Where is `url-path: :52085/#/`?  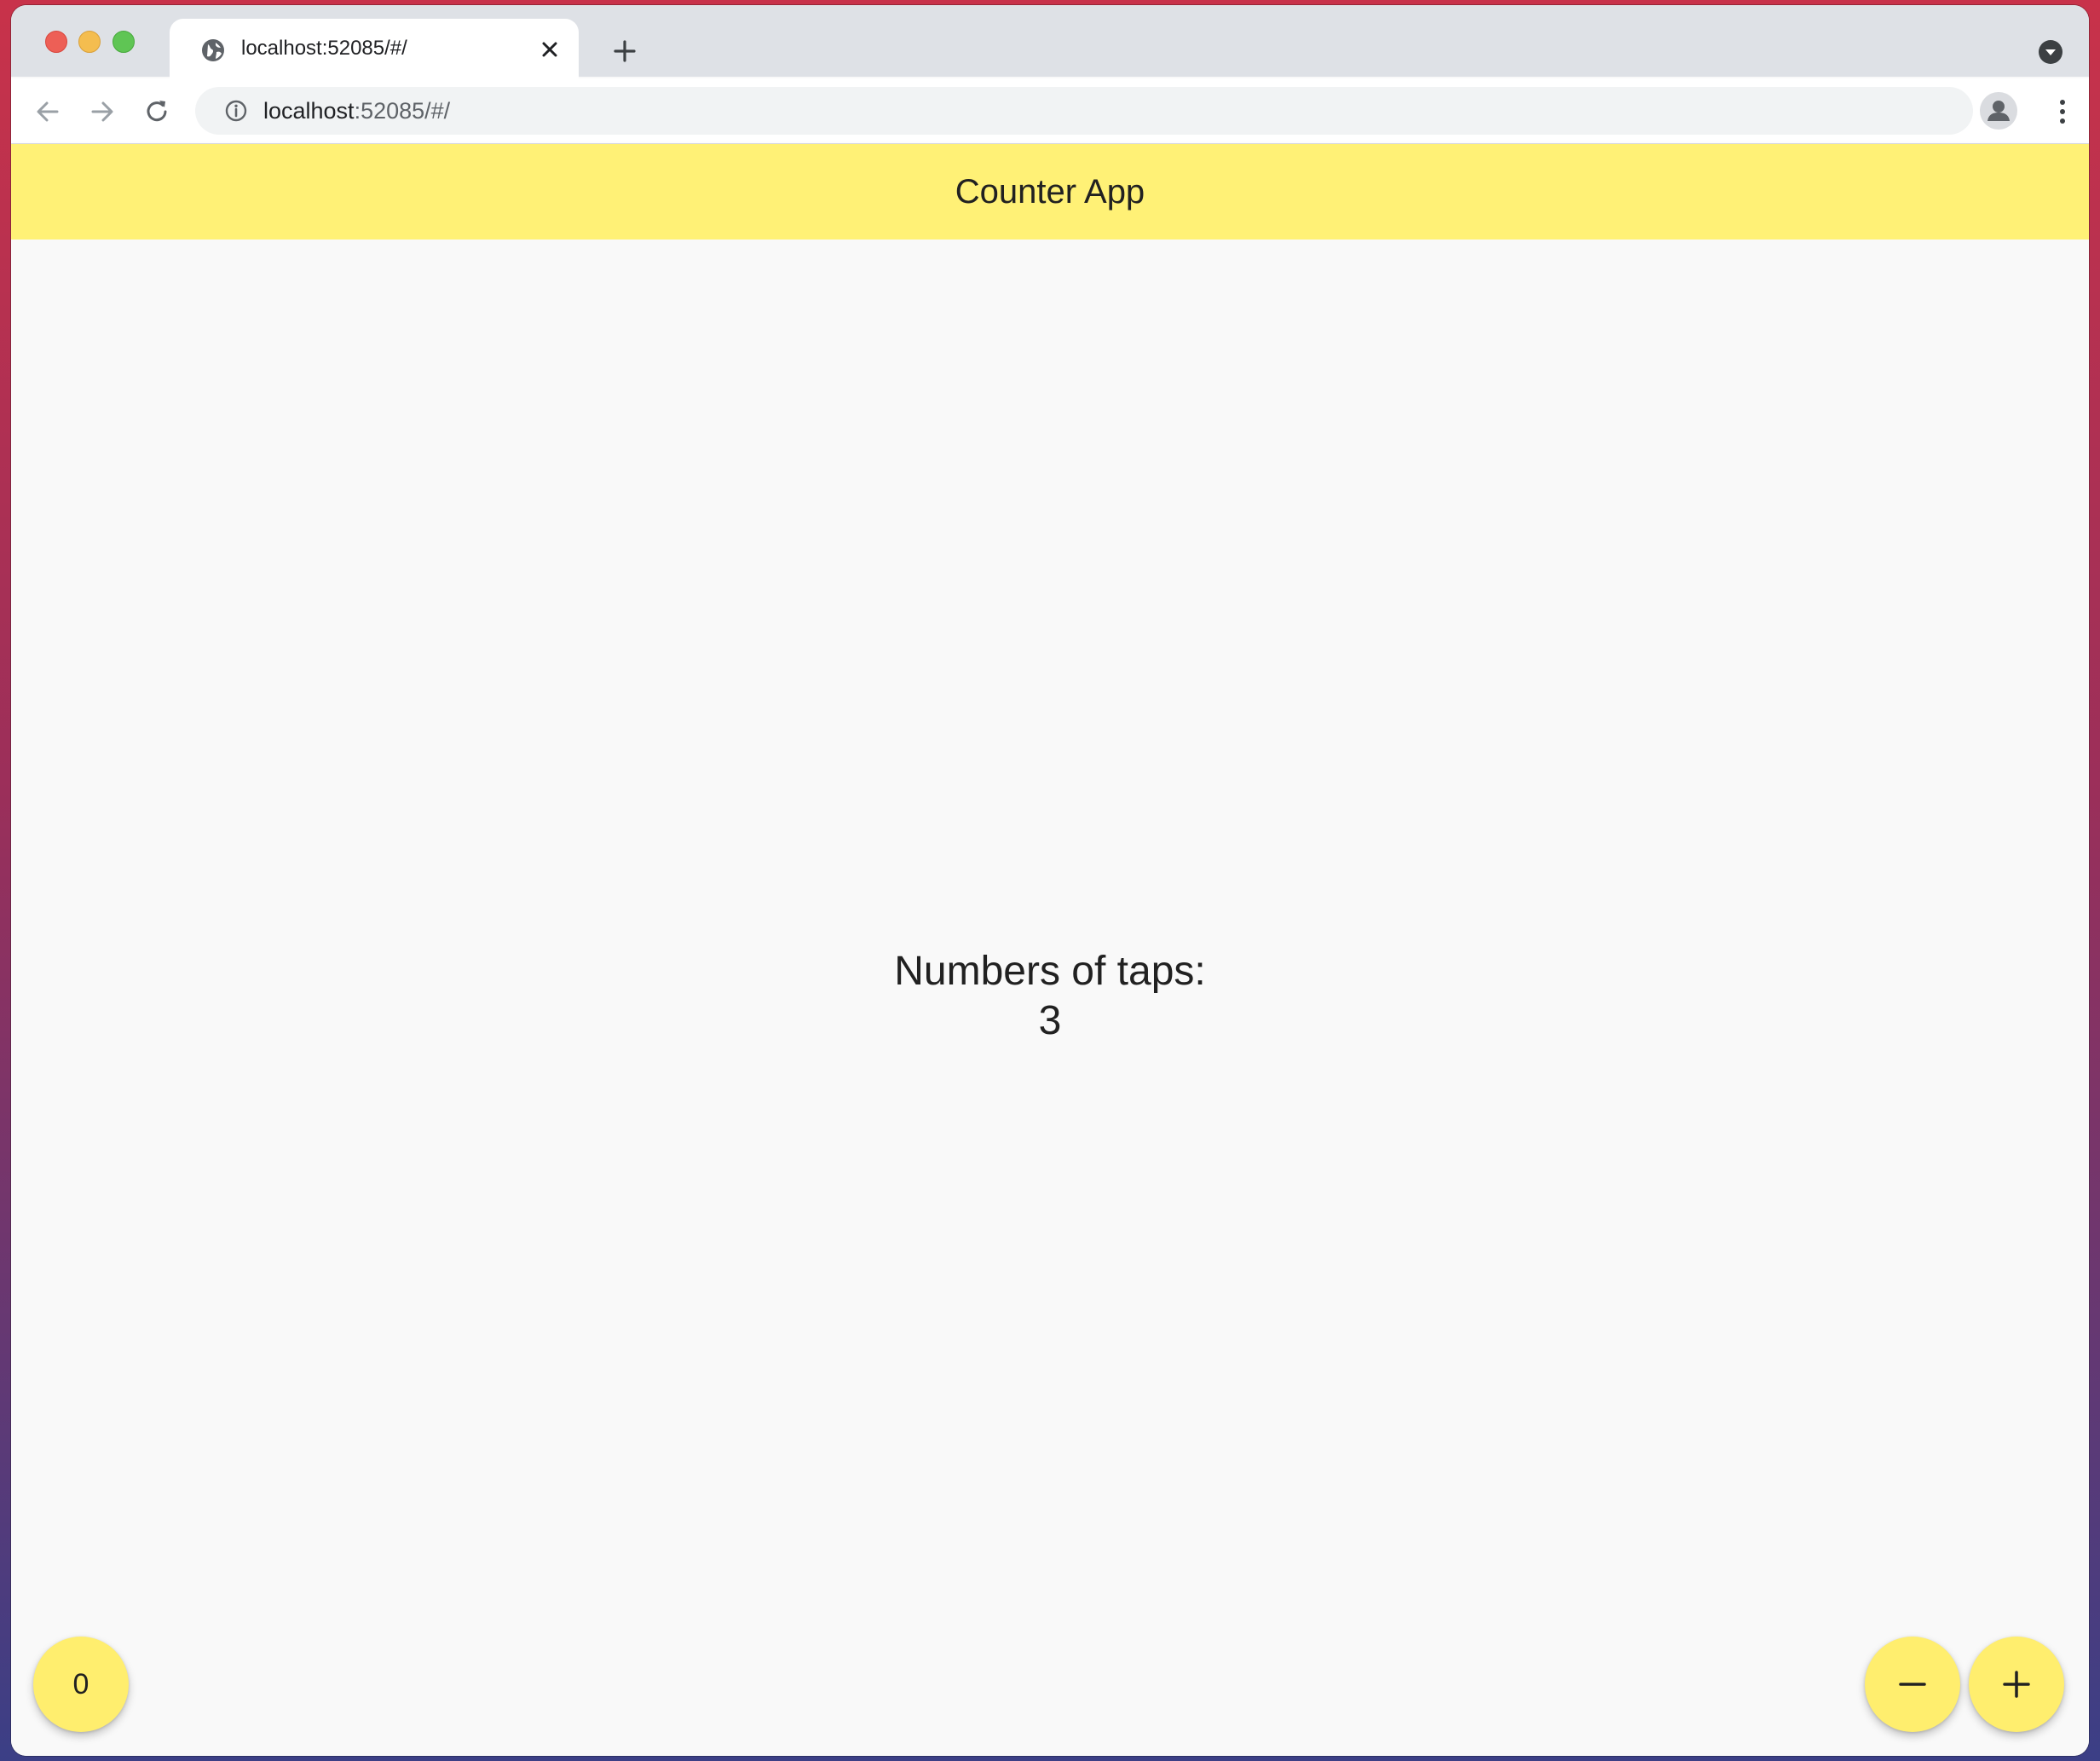 url-path: :52085/#/ is located at coordinates (402, 111).